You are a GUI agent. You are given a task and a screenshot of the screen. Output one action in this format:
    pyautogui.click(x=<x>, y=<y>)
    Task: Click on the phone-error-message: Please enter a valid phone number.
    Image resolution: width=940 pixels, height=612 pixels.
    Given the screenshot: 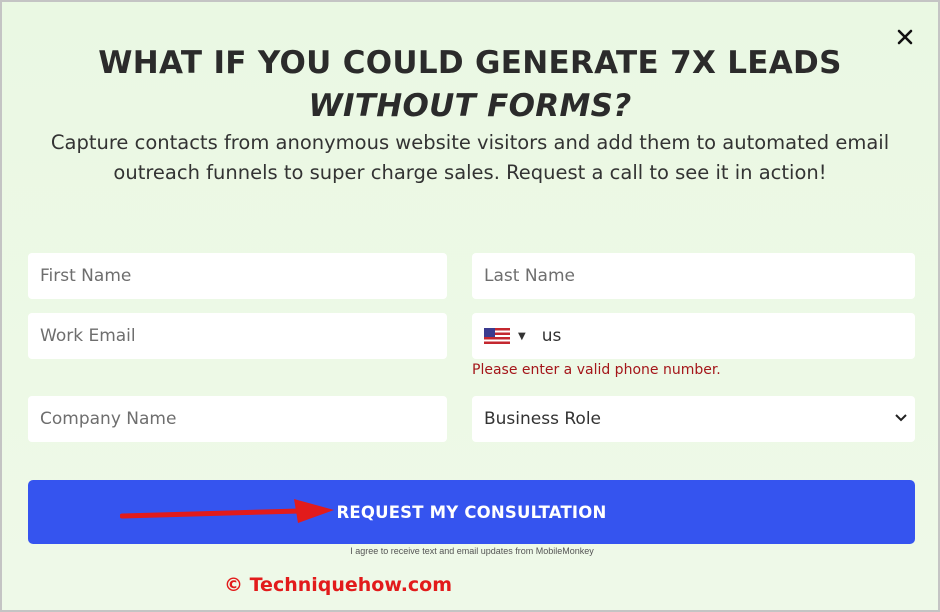 What is the action you would take?
    pyautogui.click(x=596, y=370)
    